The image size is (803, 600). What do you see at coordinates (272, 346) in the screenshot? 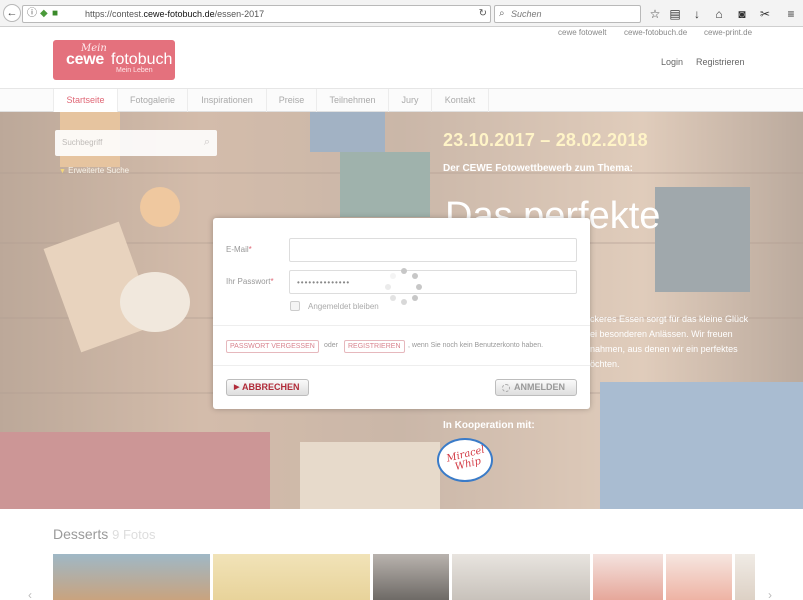
I see `forgot-password-link: PASSWORT VERGESSEN` at bounding box center [272, 346].